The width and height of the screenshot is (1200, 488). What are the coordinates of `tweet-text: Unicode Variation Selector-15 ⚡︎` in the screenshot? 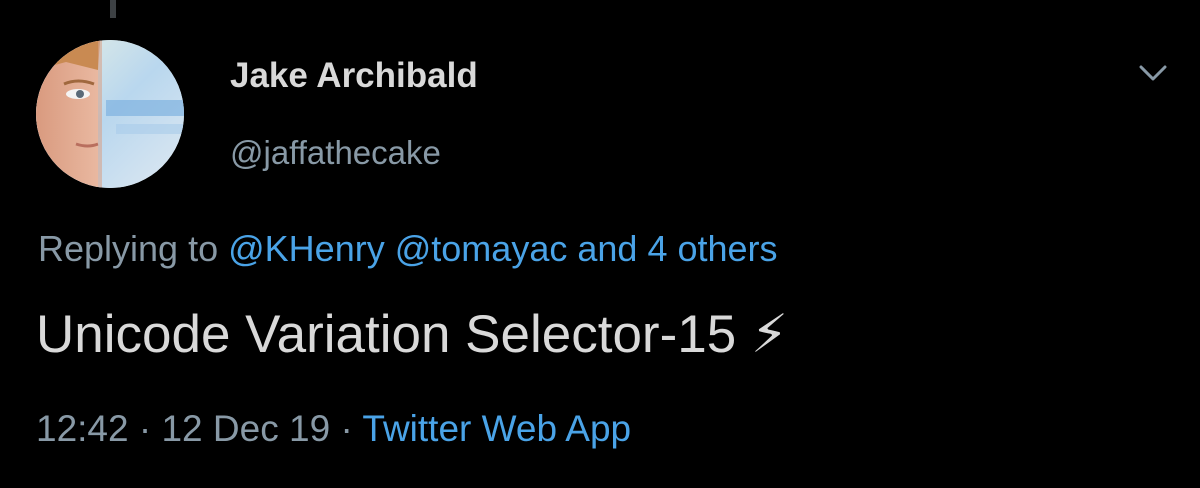 It's located at (412, 334).